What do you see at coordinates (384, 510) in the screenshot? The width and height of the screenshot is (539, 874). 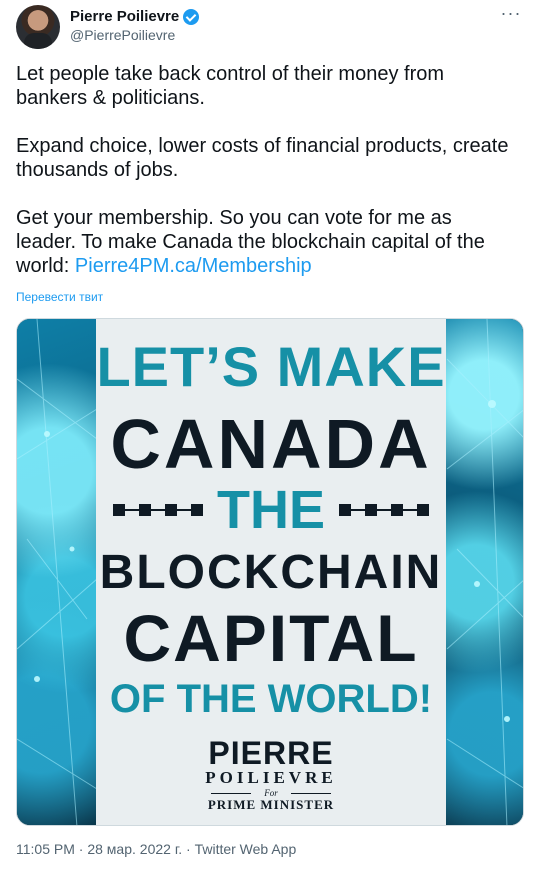 I see `chain-decoration-right` at bounding box center [384, 510].